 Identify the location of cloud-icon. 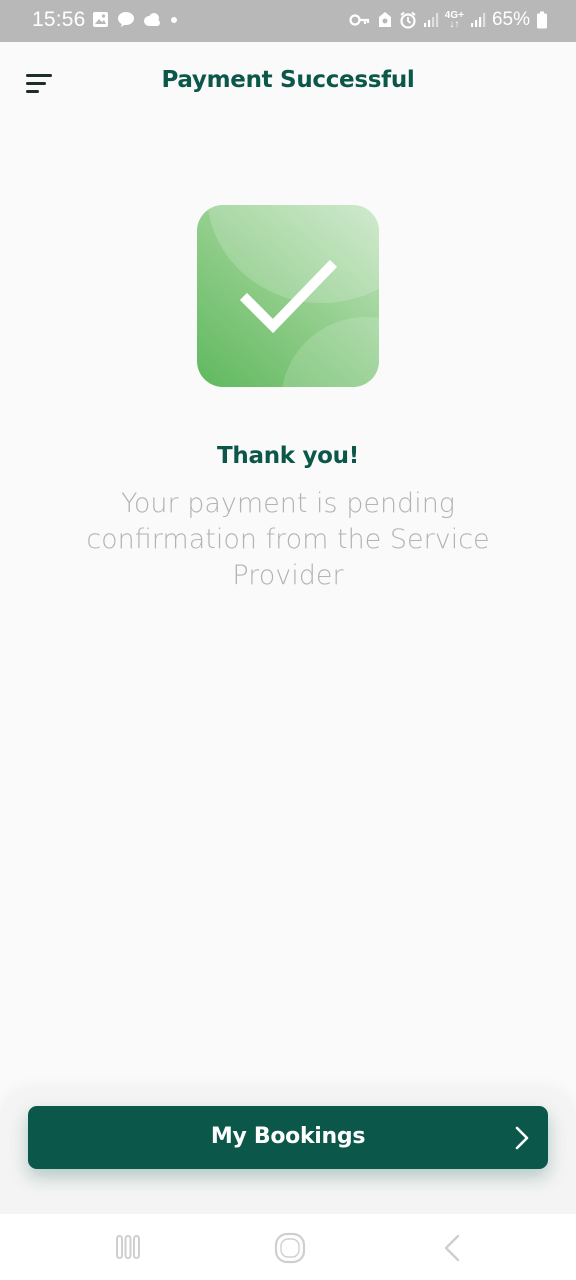
(152, 19).